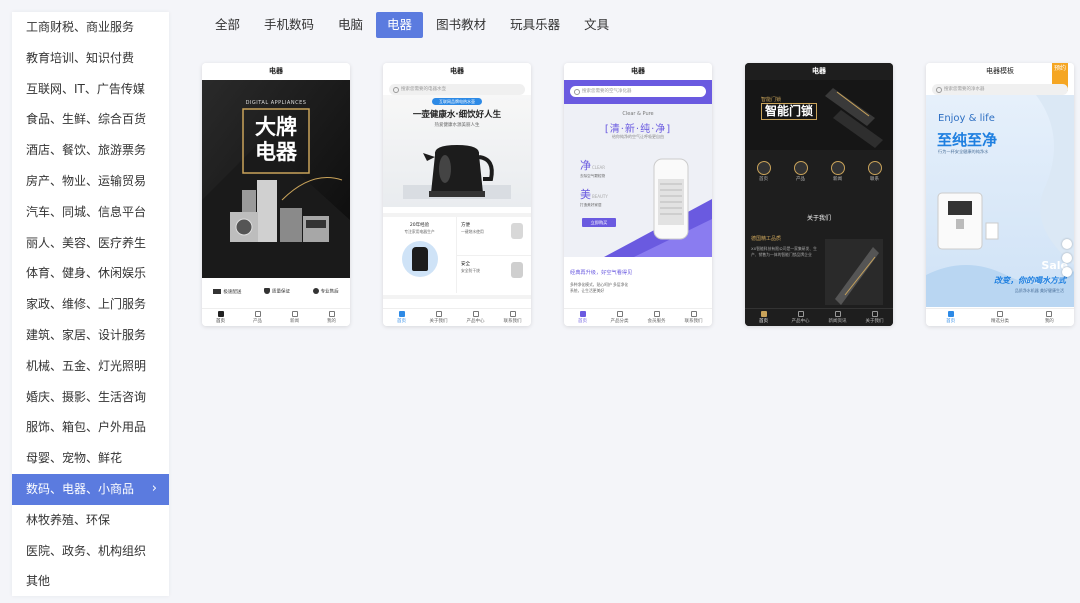 Image resolution: width=1080 pixels, height=603 pixels. Describe the element at coordinates (86, 304) in the screenshot. I see `sidebar-item-label: 家政、维修、上门服务` at that location.